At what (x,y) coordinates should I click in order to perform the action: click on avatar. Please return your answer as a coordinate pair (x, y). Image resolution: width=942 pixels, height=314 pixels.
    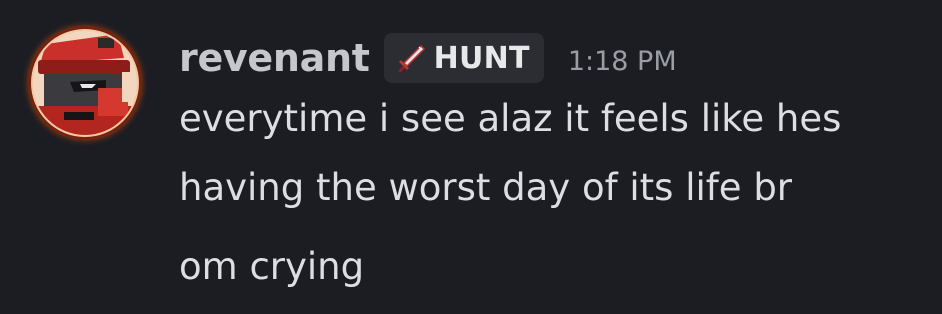
    Looking at the image, I should click on (85, 83).